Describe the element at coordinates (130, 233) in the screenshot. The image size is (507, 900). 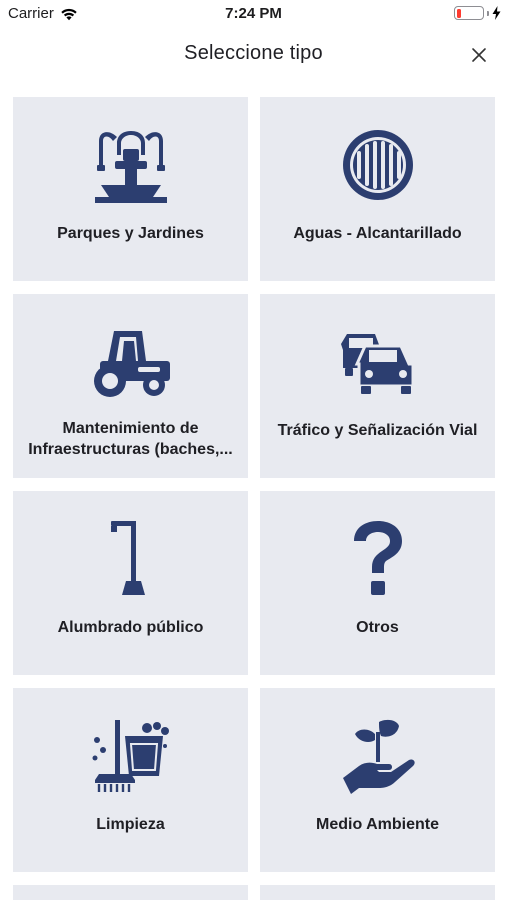
I see `category-label: Parques y Jardines` at that location.